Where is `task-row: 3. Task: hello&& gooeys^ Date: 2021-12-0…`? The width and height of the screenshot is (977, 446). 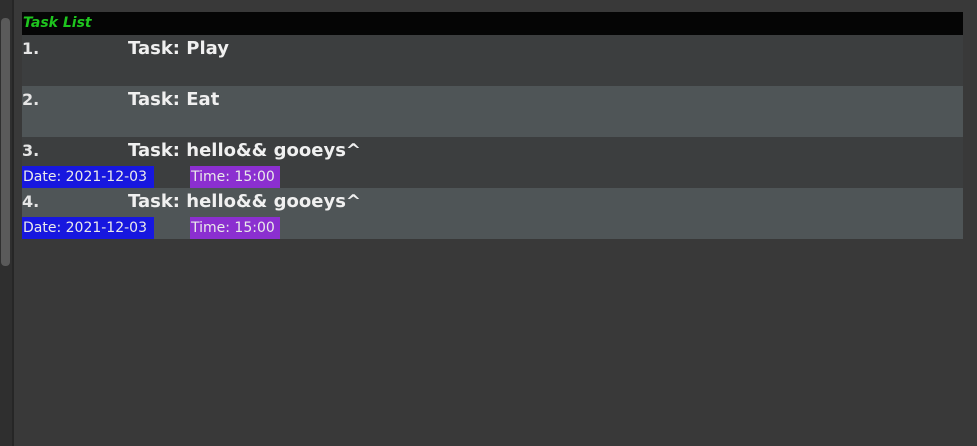 task-row: 3. Task: hello&& gooeys^ Date: 2021-12-0… is located at coordinates (492, 162).